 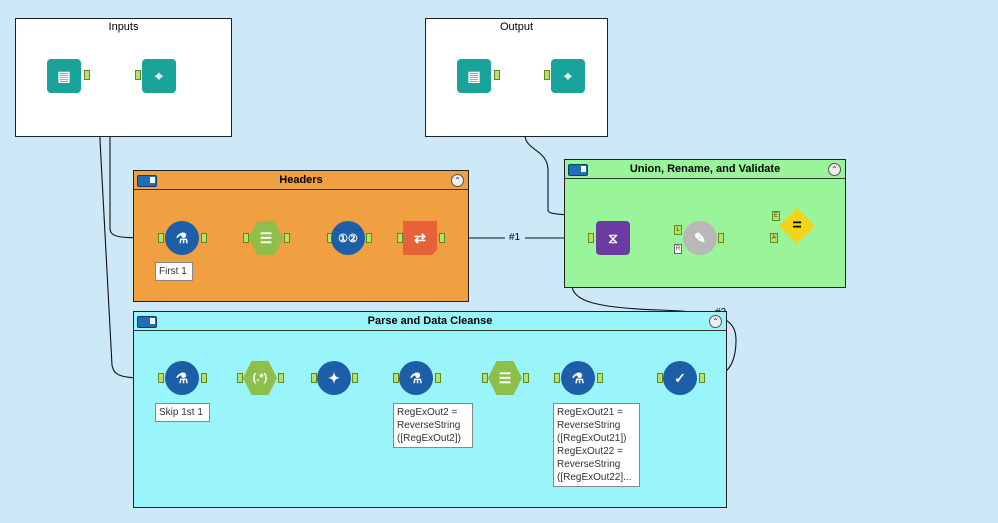 I want to click on data-cleansing-icon: ✓, so click(x=680, y=377).